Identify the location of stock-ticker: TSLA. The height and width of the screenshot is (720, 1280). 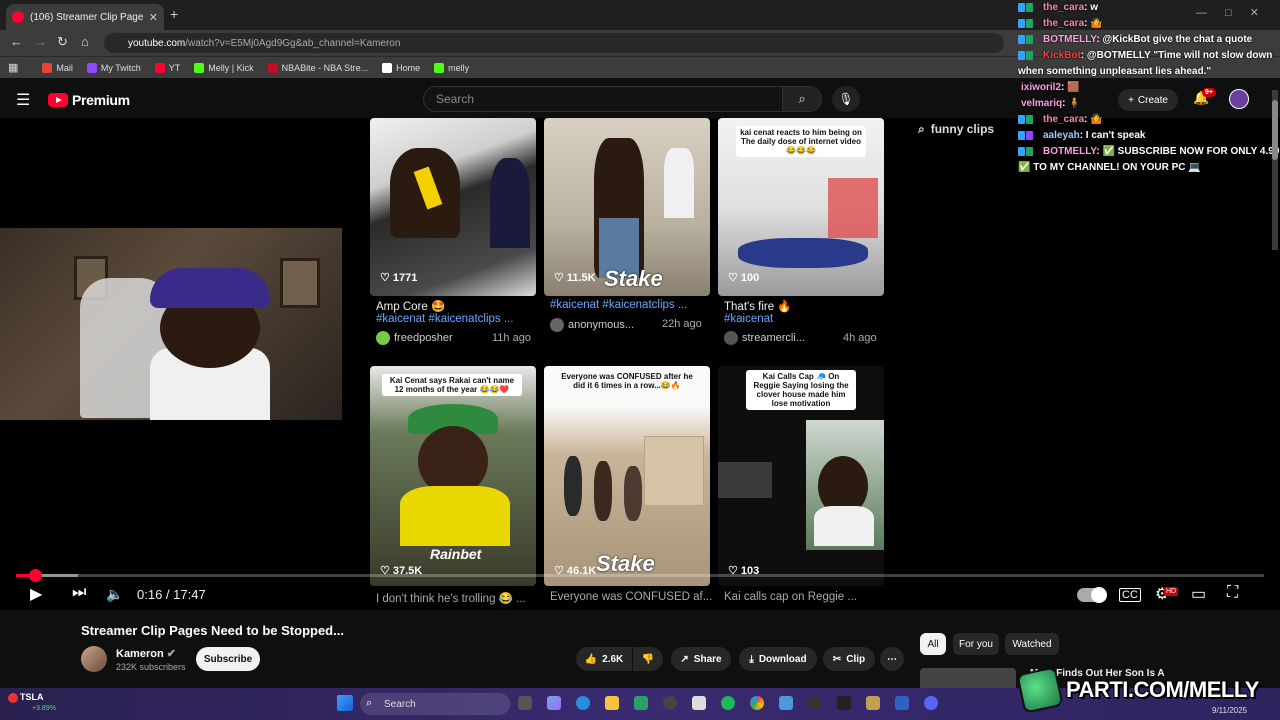
(32, 697).